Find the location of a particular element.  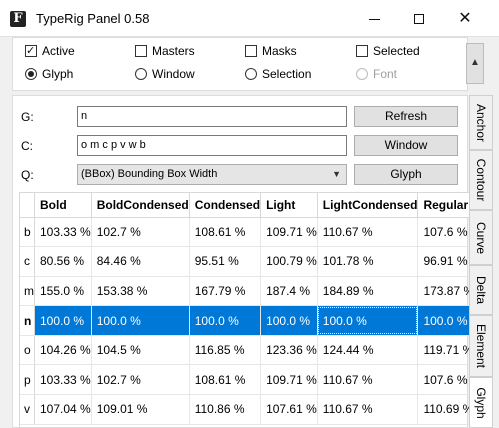

maximize-button is located at coordinates (419, 18).